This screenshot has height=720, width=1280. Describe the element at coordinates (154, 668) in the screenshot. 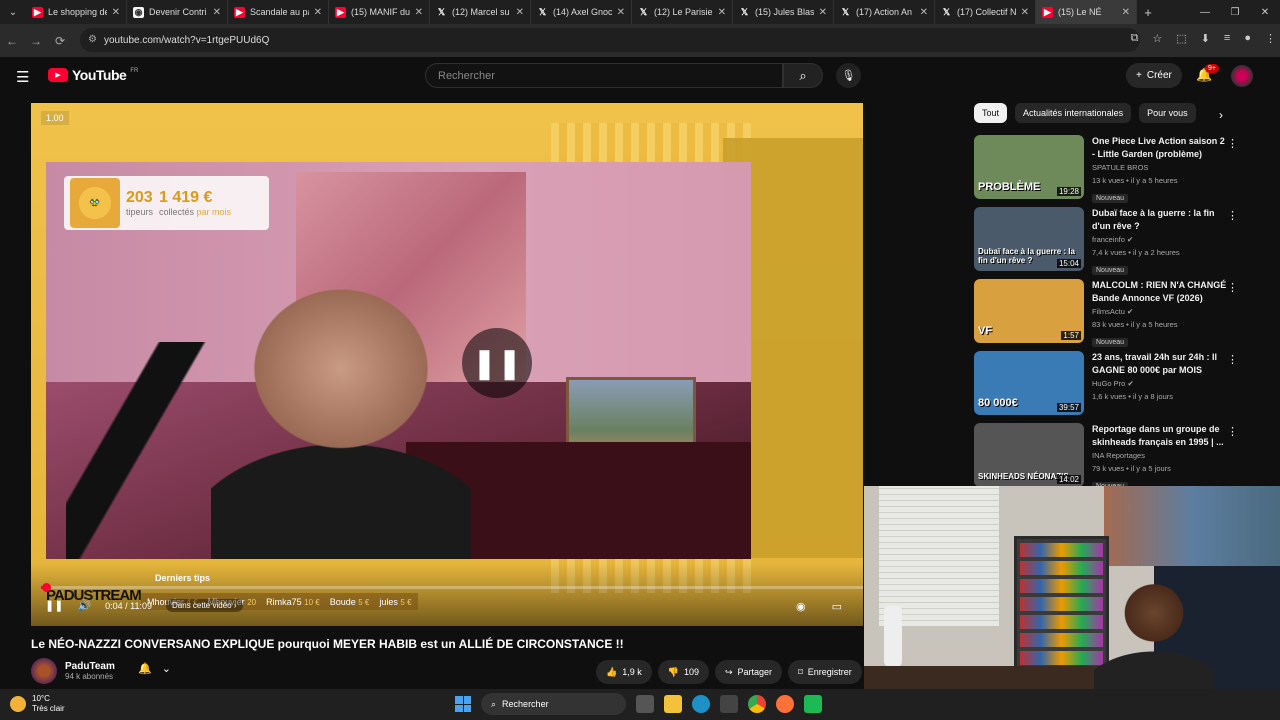

I see `subscription-bell-button: 🔔 ⌄` at that location.